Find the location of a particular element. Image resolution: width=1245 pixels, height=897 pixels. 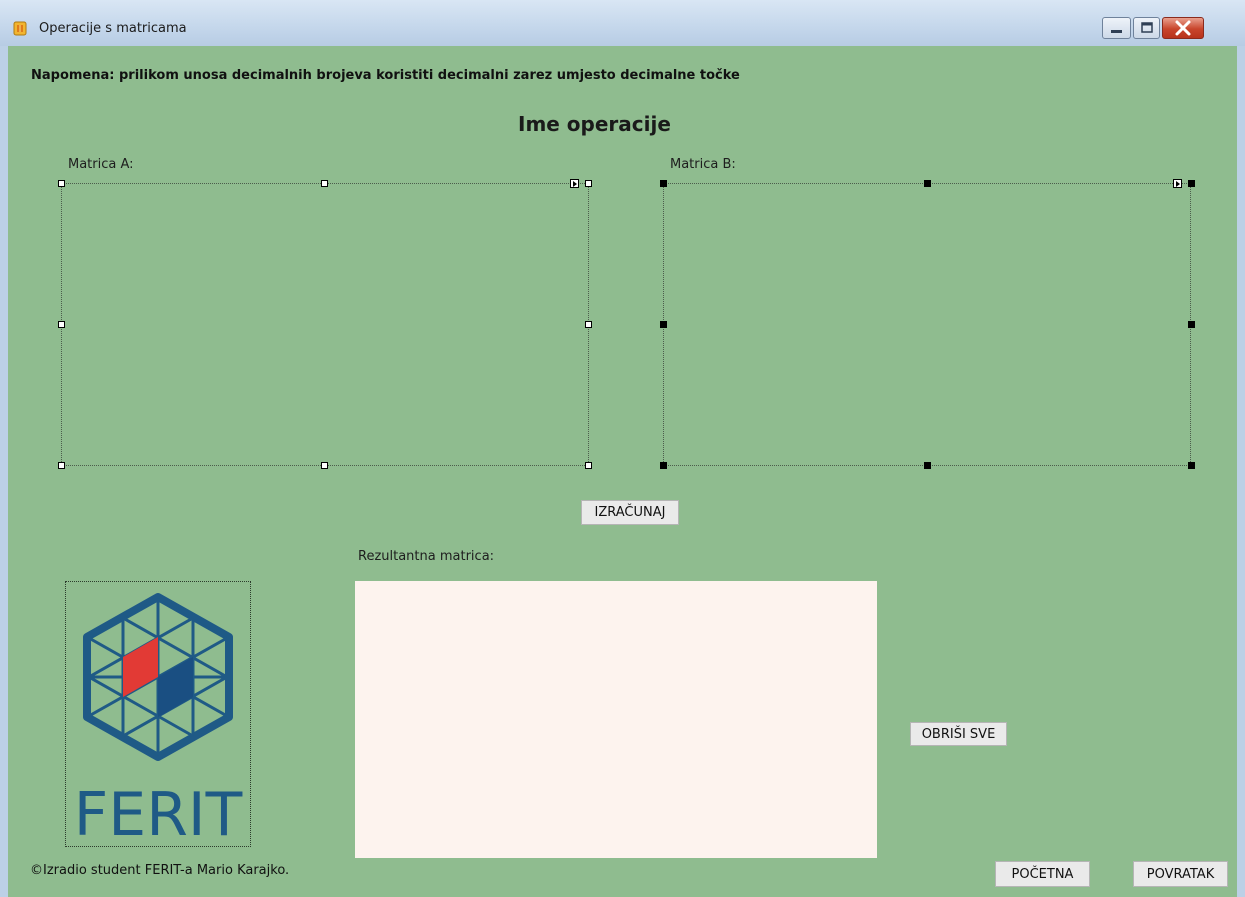

minimize-icon is located at coordinates (1116, 31).